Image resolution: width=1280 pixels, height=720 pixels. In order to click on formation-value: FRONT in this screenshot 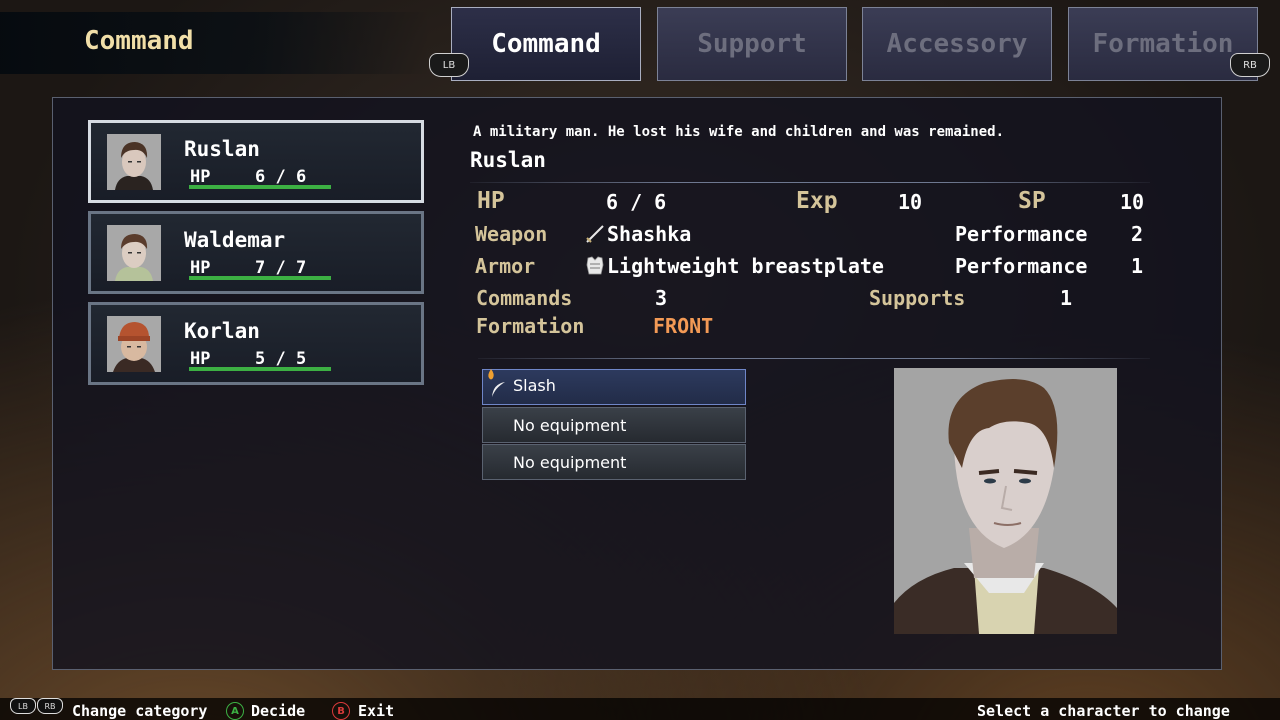, I will do `click(683, 326)`.